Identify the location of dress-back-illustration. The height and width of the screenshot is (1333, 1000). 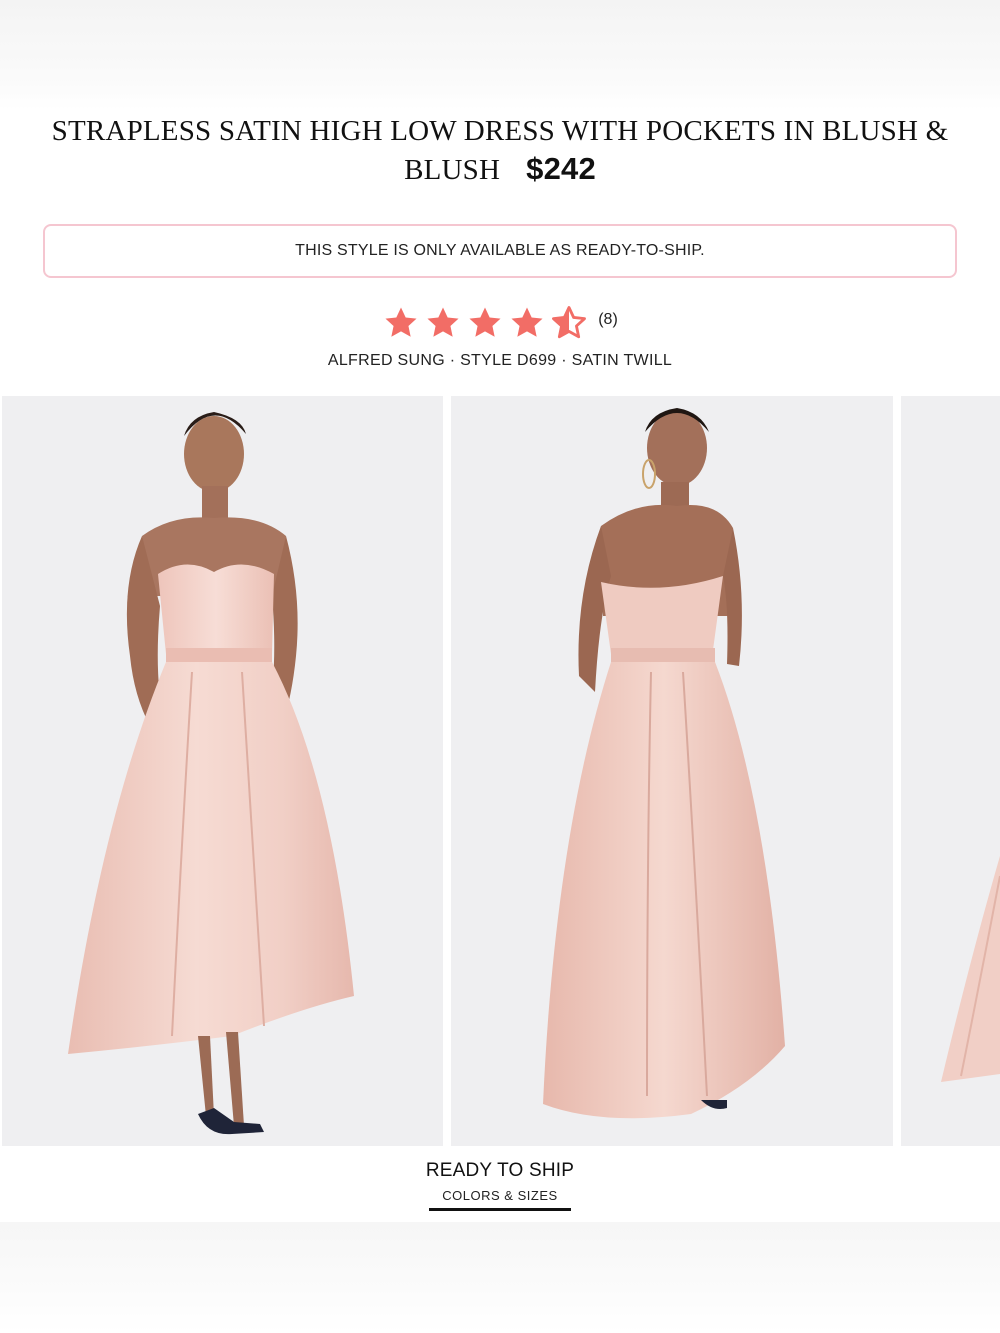
(664, 763).